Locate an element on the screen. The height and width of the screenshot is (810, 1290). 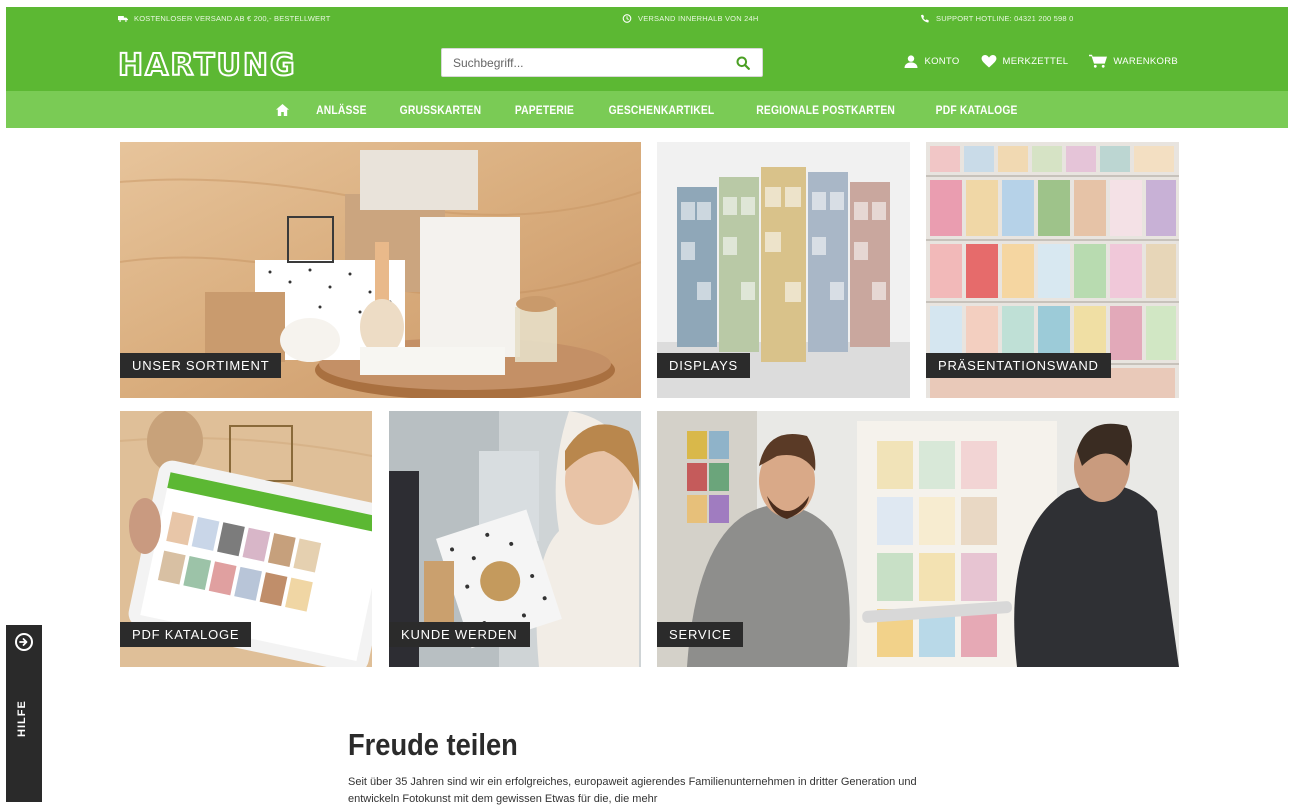
tile-caption: PRÄSENTATIONSWAND is located at coordinates (1018, 365).